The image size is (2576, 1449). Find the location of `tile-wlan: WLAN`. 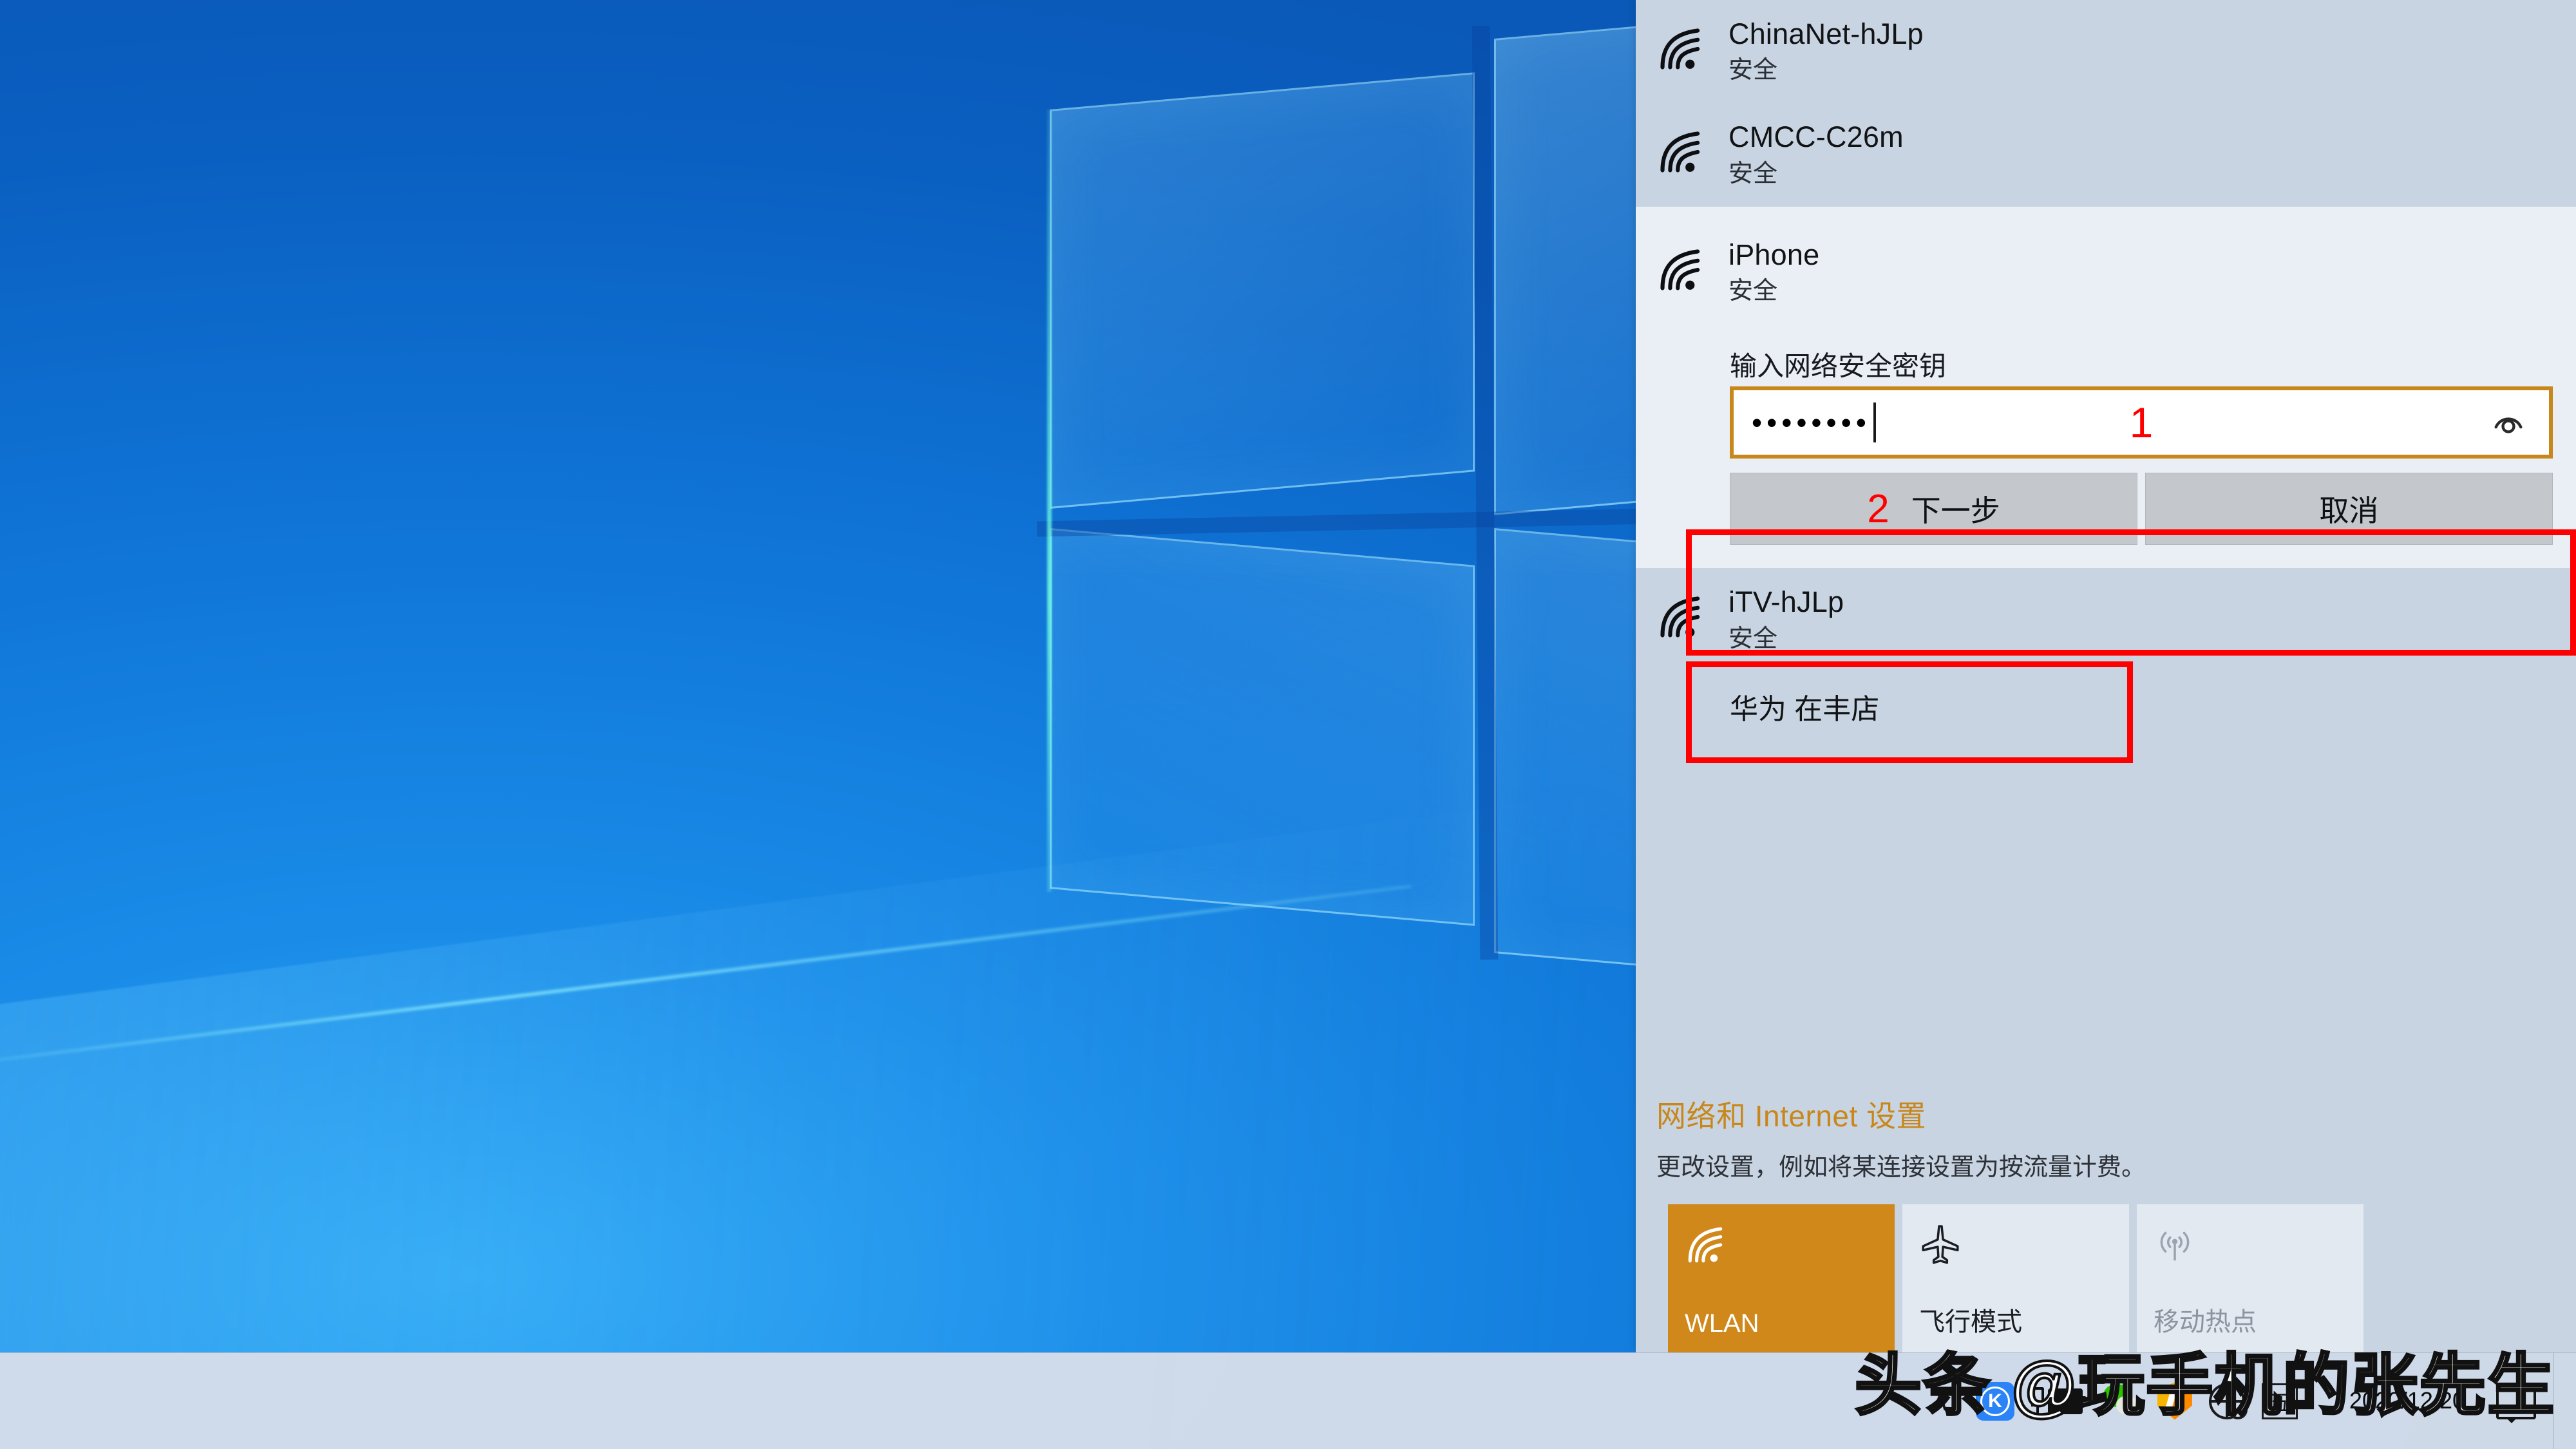

tile-wlan: WLAN is located at coordinates (1781, 1278).